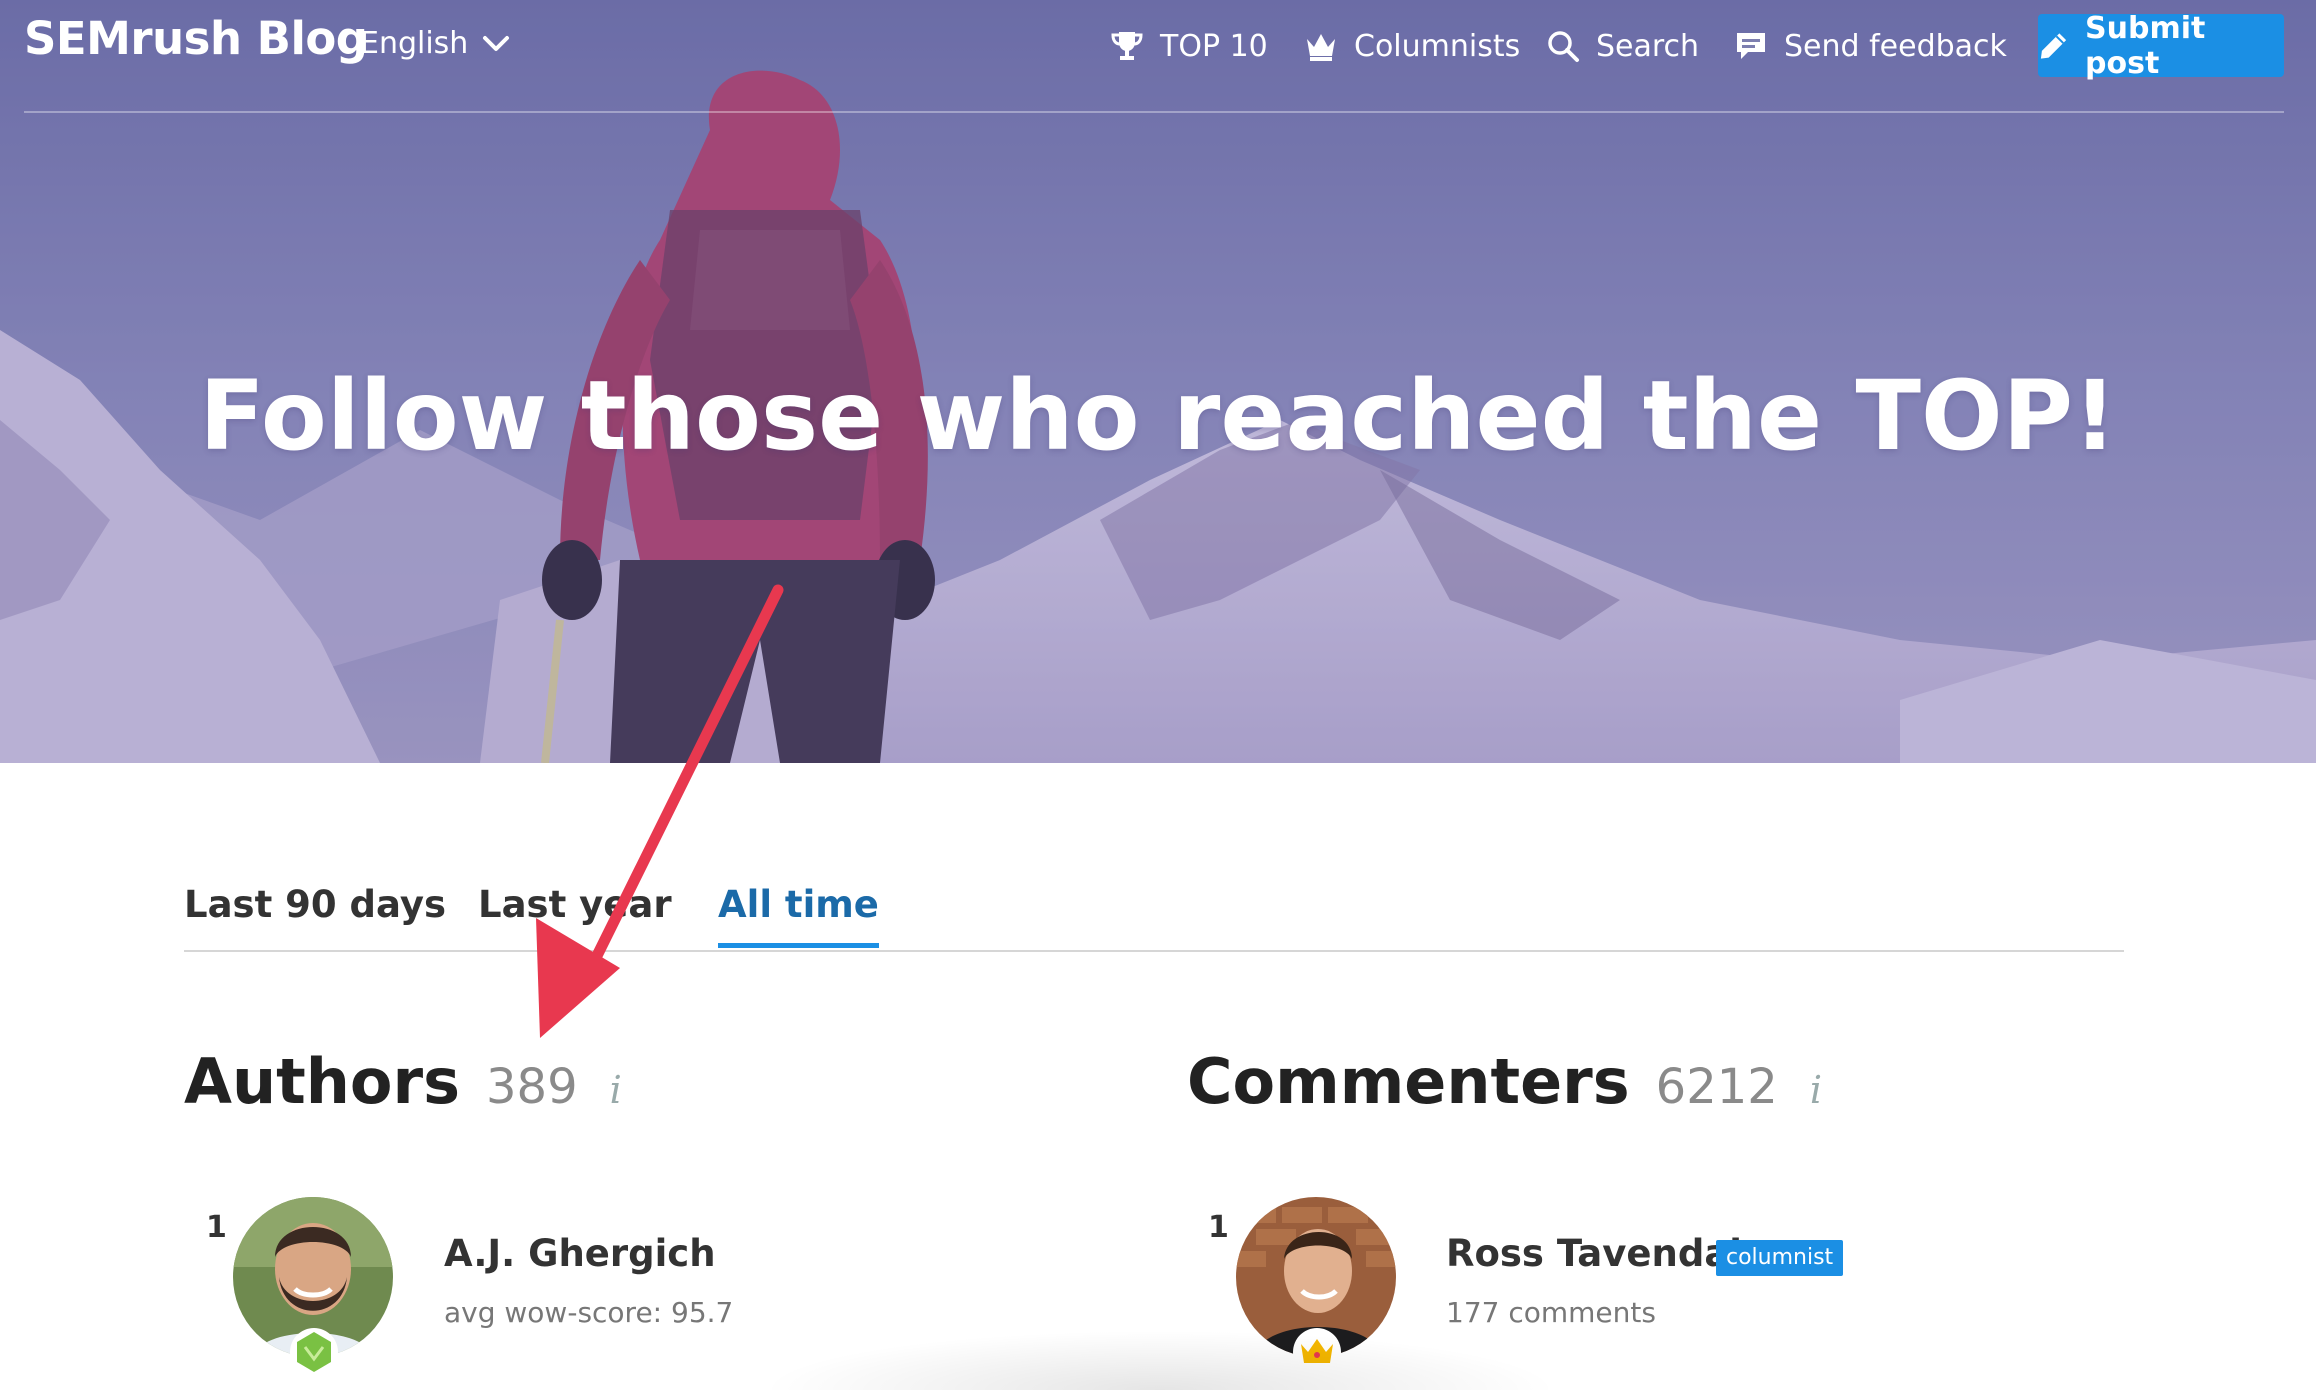  Describe the element at coordinates (1563, 46) in the screenshot. I see `search-icon` at that location.